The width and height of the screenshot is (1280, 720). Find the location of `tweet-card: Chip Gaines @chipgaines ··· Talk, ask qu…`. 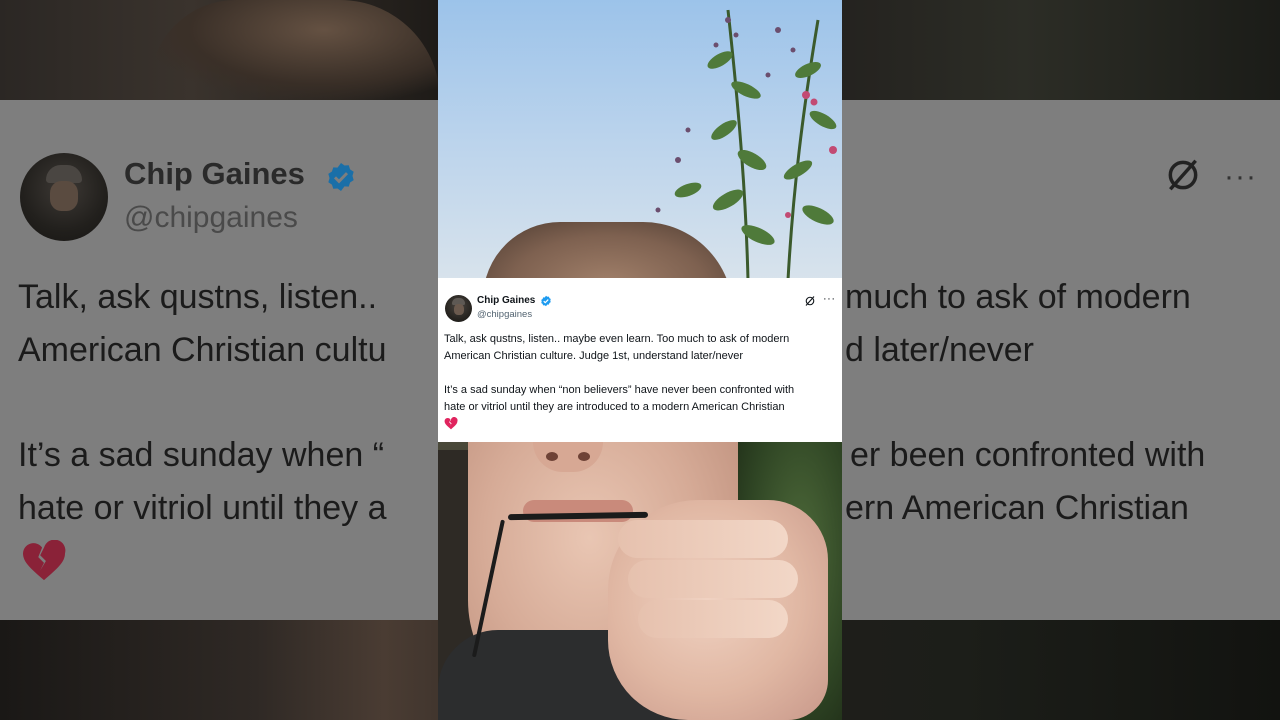

tweet-card: Chip Gaines @chipgaines ··· Talk, ask qu… is located at coordinates (640, 360).